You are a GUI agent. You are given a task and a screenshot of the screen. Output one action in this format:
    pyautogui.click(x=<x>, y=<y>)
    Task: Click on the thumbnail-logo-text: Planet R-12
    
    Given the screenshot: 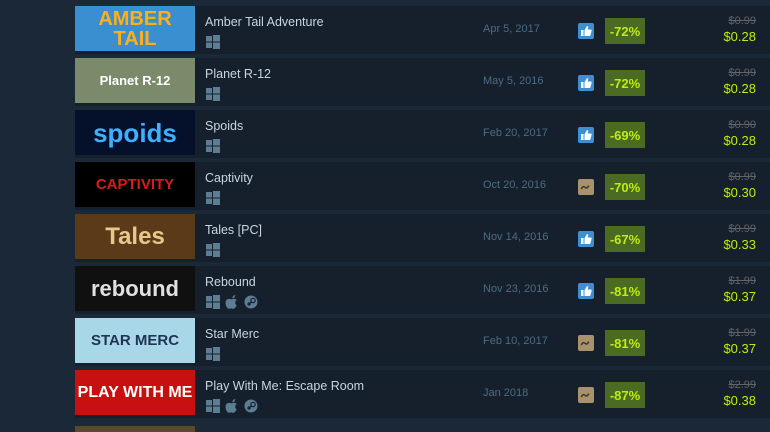 What is the action you would take?
    pyautogui.click(x=135, y=80)
    